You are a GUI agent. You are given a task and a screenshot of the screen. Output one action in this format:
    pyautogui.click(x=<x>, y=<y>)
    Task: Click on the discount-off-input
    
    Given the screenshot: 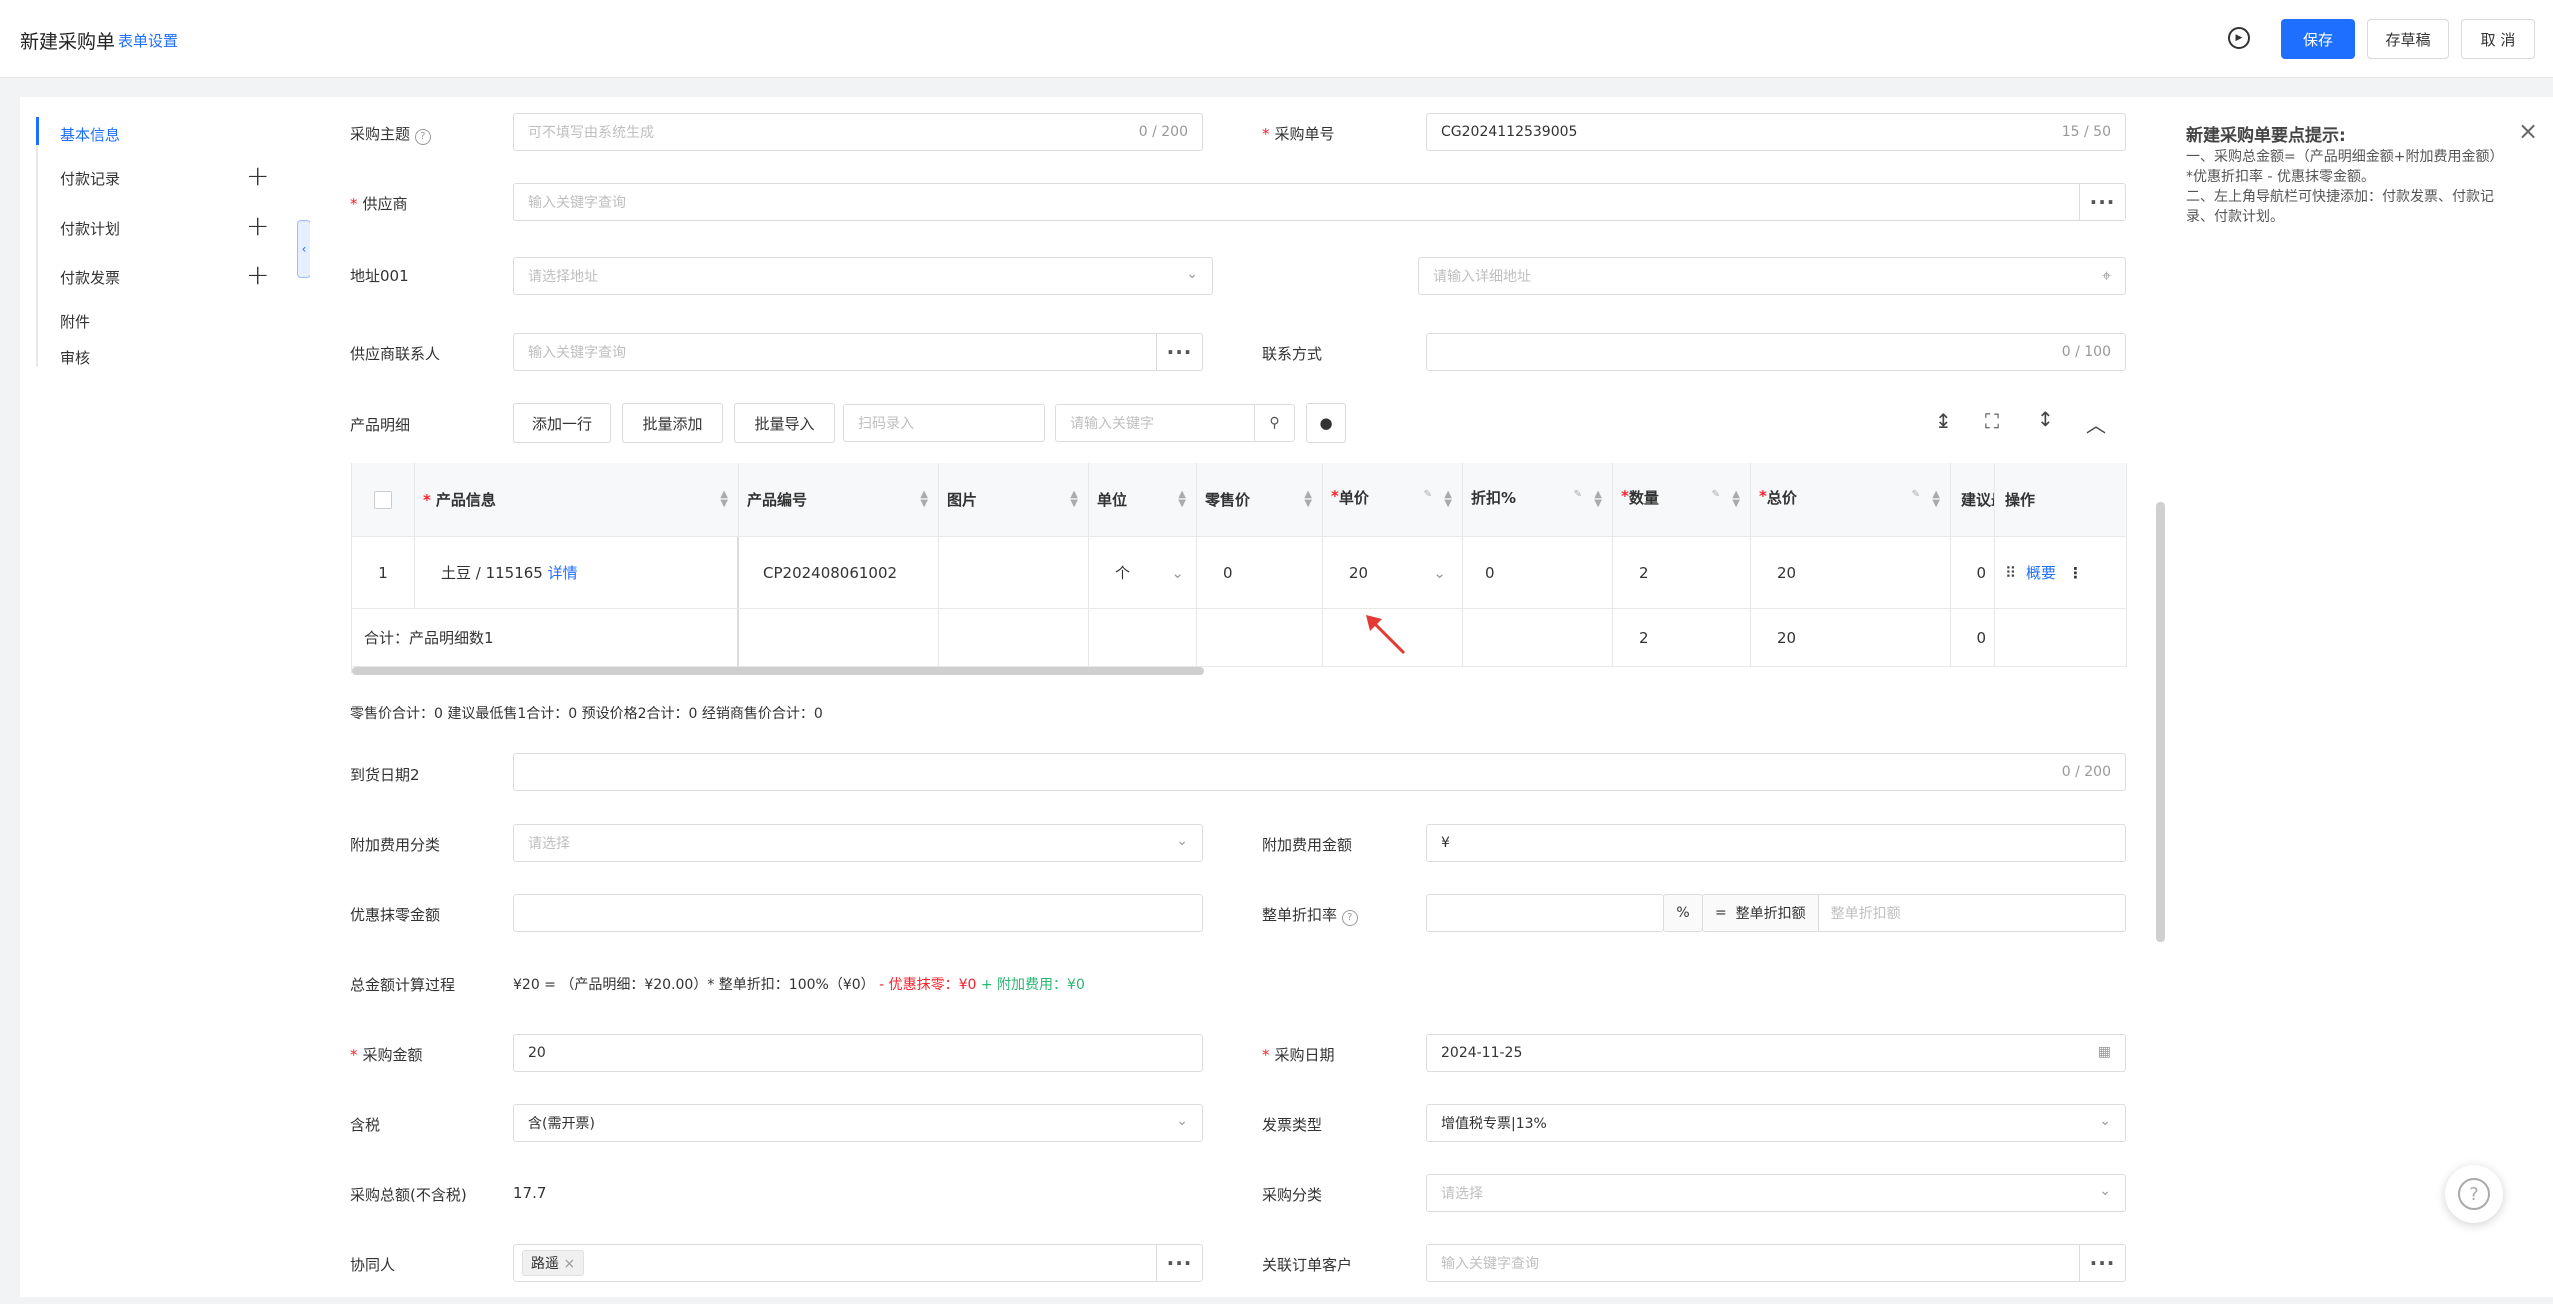 What is the action you would take?
    pyautogui.click(x=858, y=913)
    